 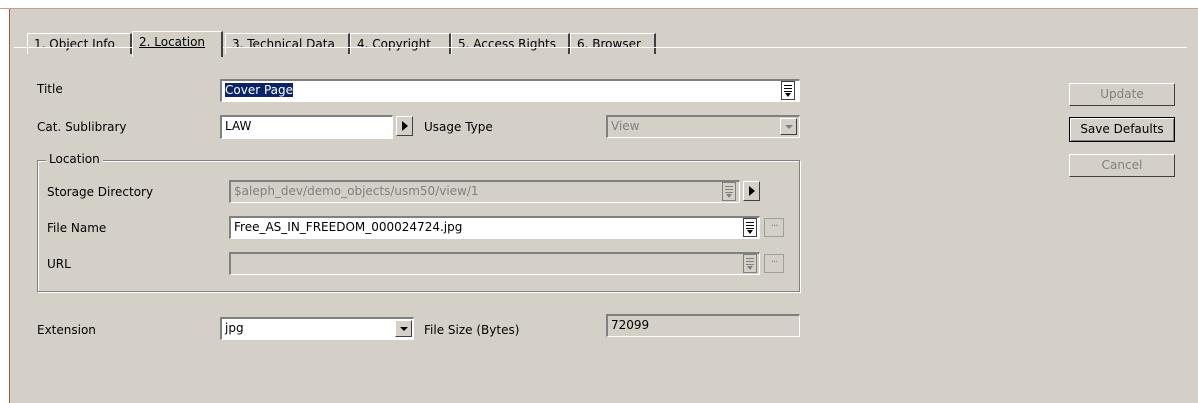 What do you see at coordinates (234, 328) in the screenshot?
I see `extension-value: jpg` at bounding box center [234, 328].